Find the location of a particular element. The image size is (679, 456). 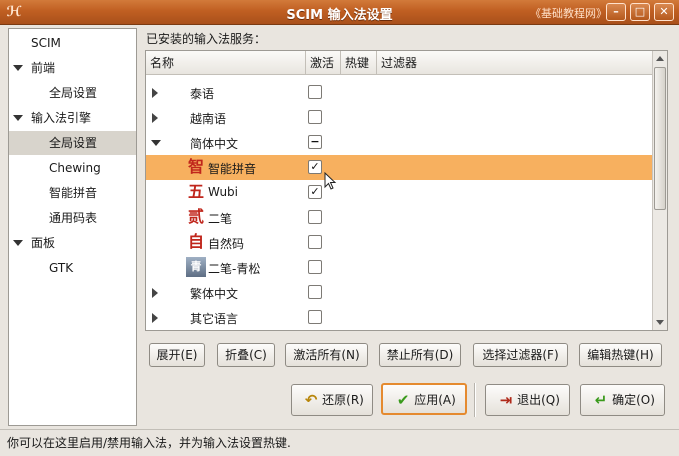

sidebar-item-label: 智能拼音 is located at coordinates (73, 193).